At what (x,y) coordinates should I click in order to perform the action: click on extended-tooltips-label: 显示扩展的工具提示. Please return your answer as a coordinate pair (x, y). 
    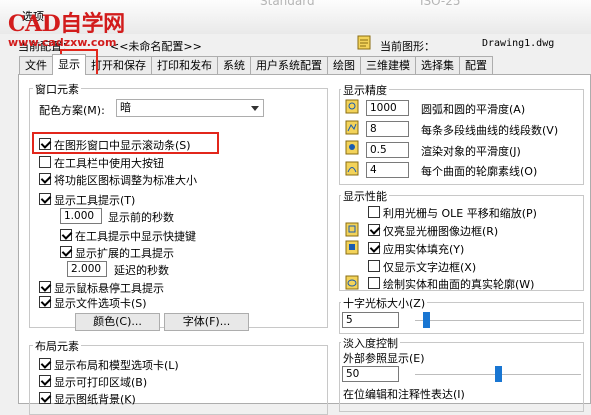
    Looking at the image, I should click on (124, 253).